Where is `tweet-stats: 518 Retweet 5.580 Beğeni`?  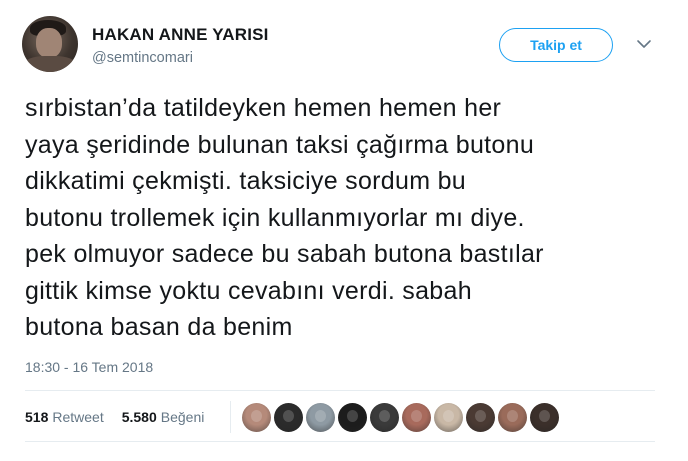 tweet-stats: 518 Retweet 5.580 Beğeni is located at coordinates (114, 417).